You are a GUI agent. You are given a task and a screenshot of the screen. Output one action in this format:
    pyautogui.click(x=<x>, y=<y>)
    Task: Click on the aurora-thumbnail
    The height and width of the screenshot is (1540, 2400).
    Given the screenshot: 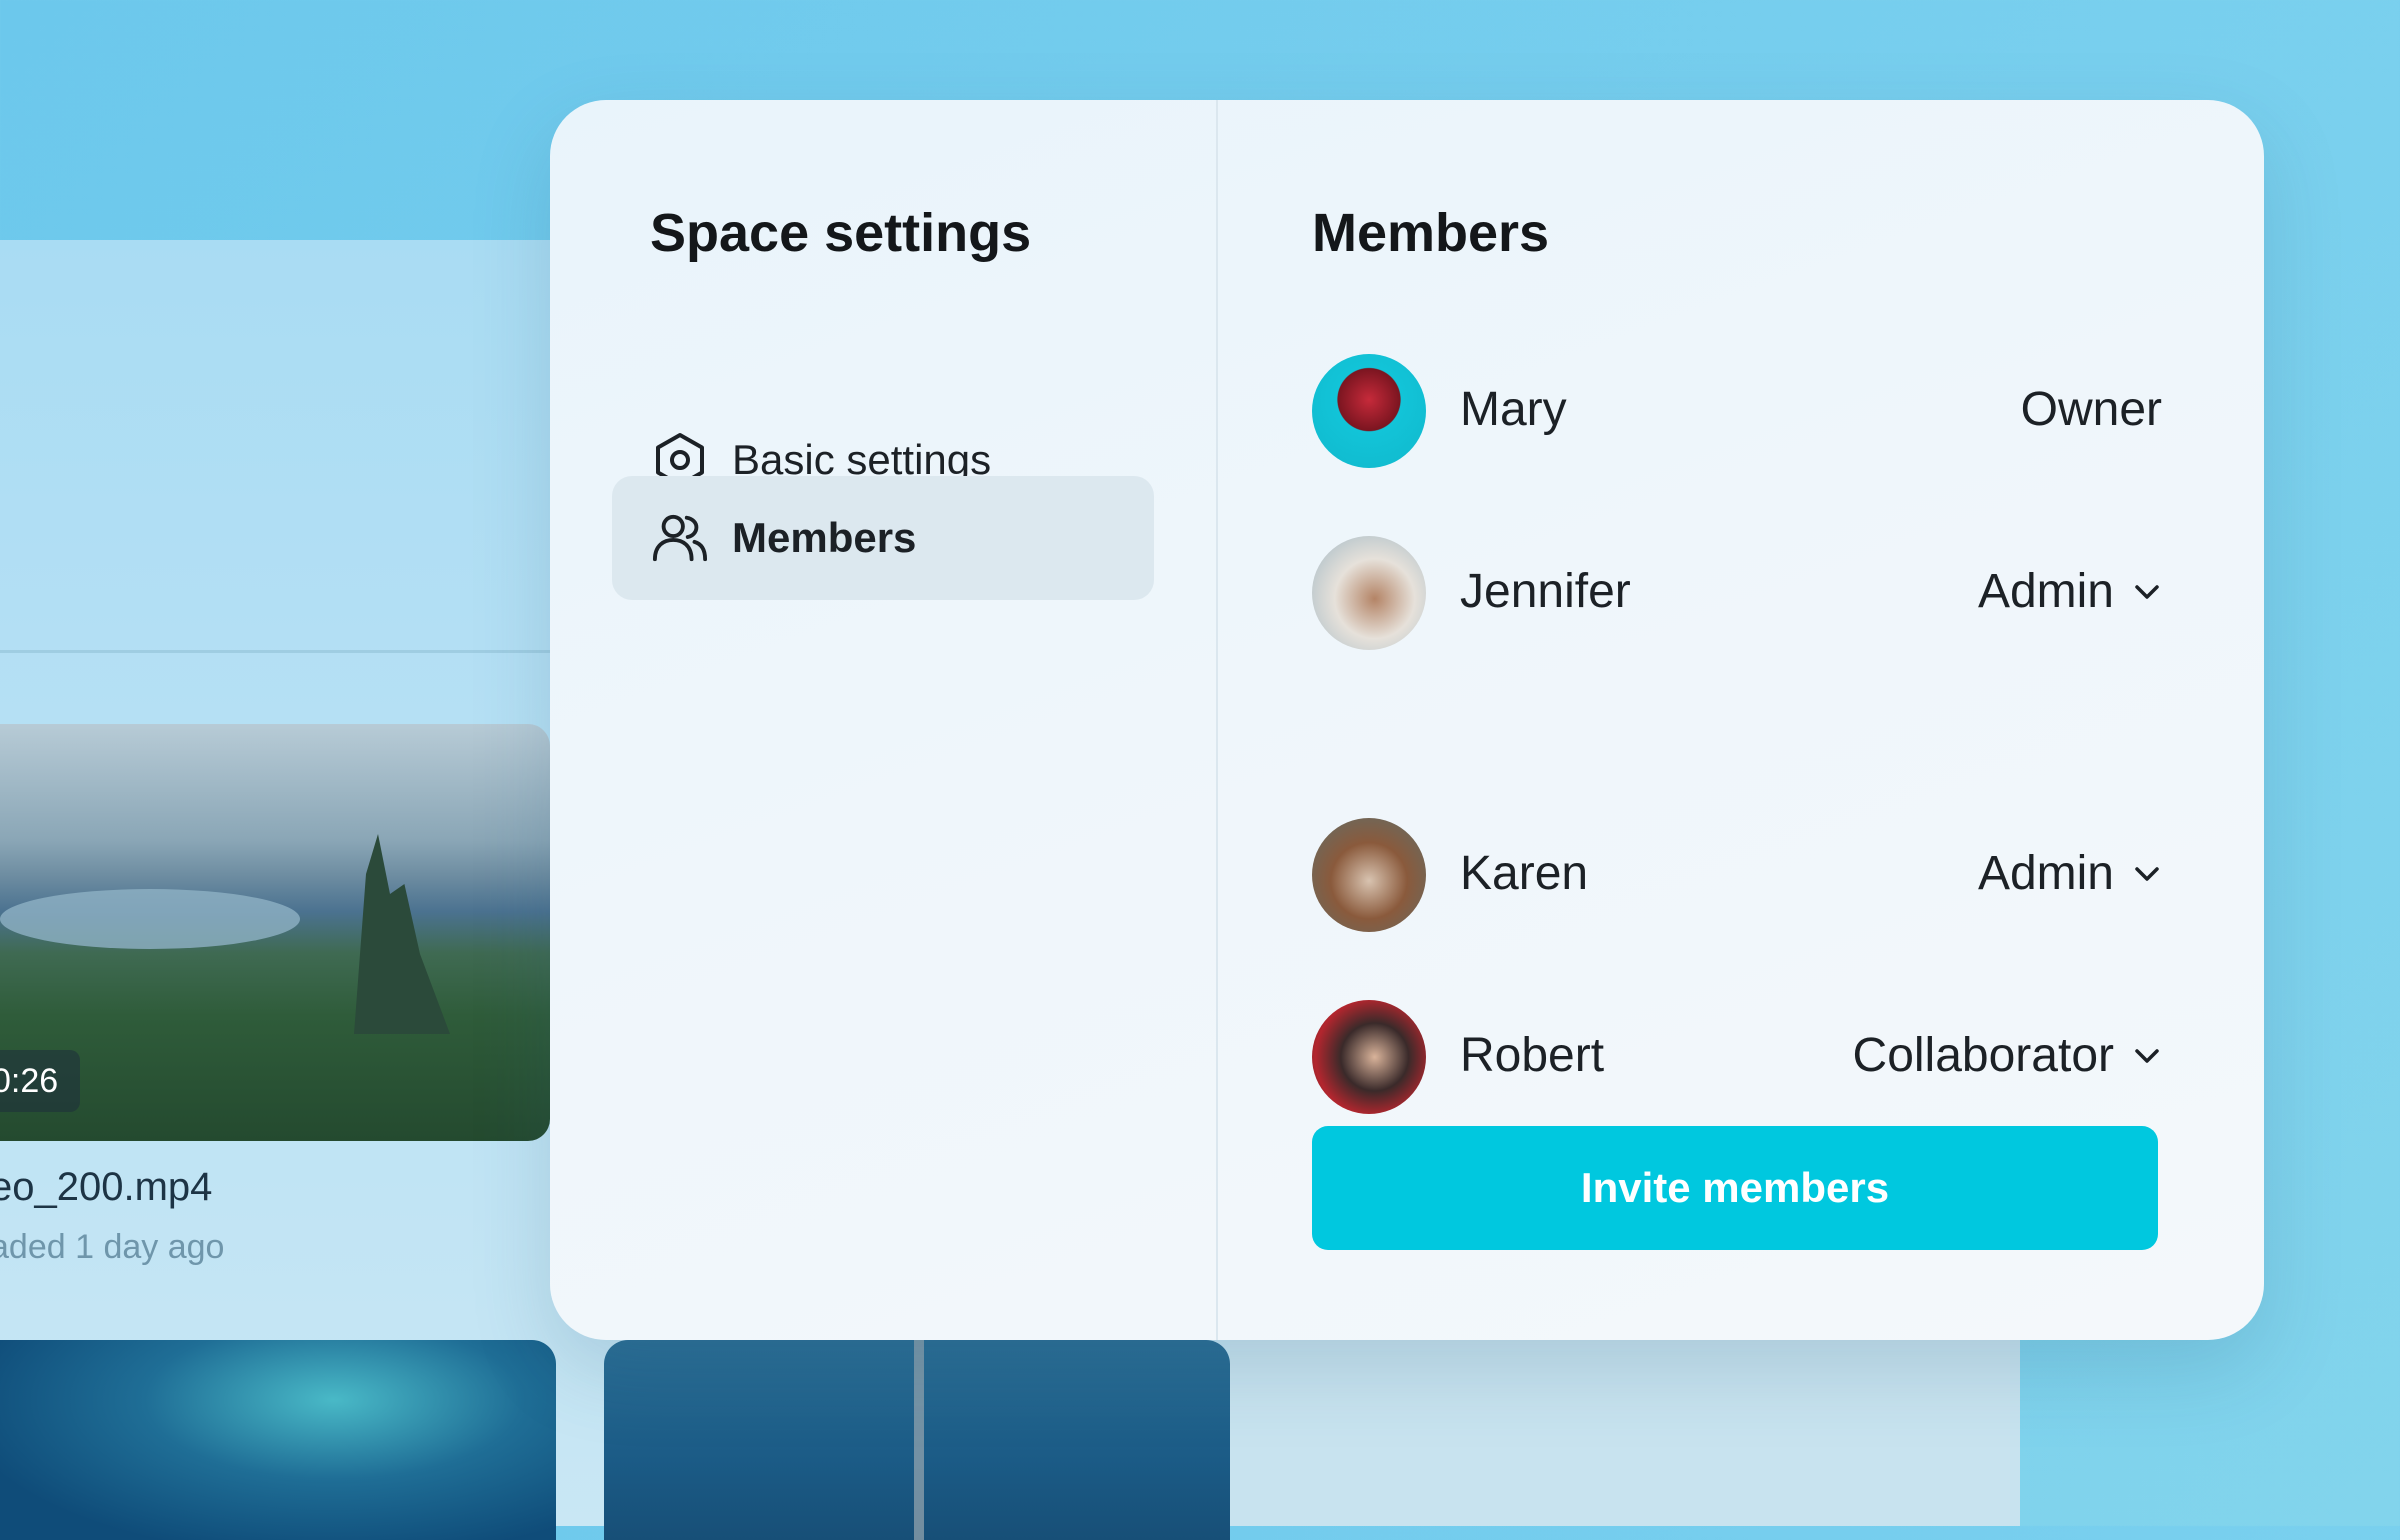 What is the action you would take?
    pyautogui.click(x=278, y=1440)
    